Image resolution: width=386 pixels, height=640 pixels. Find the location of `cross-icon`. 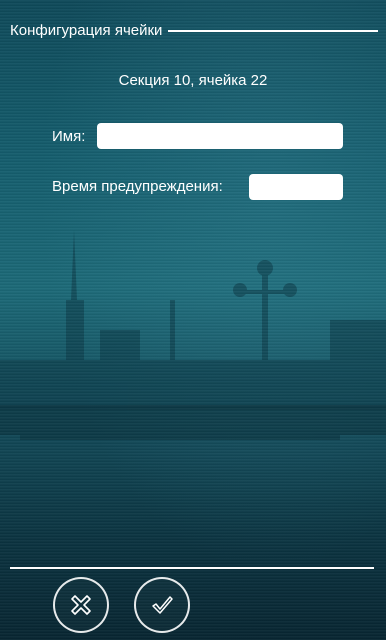

cross-icon is located at coordinates (81, 605).